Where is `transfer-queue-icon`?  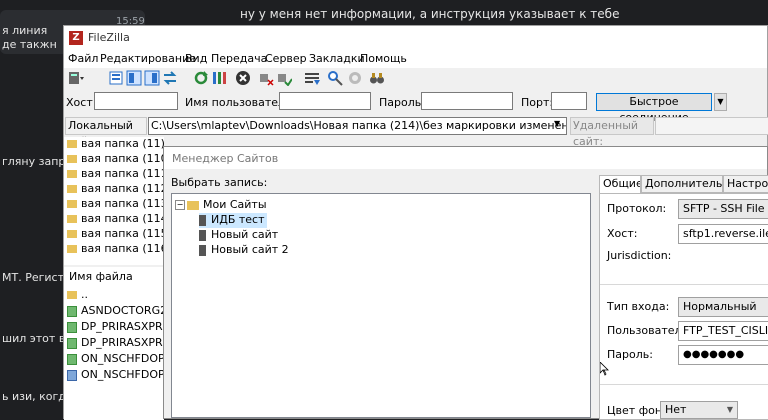
transfer-queue-icon is located at coordinates (170, 78).